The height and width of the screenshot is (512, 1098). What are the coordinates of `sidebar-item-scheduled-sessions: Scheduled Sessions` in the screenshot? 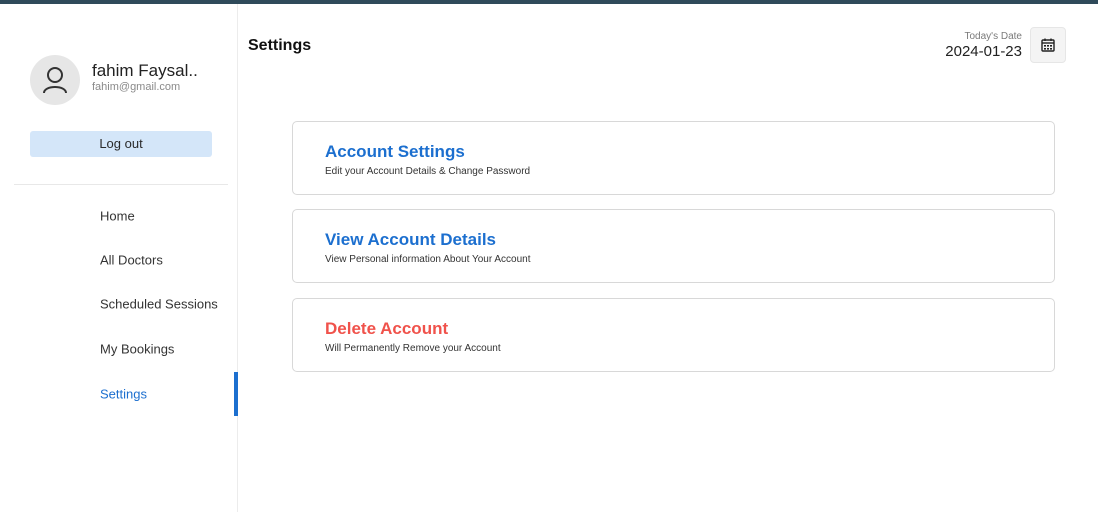 It's located at (119, 304).